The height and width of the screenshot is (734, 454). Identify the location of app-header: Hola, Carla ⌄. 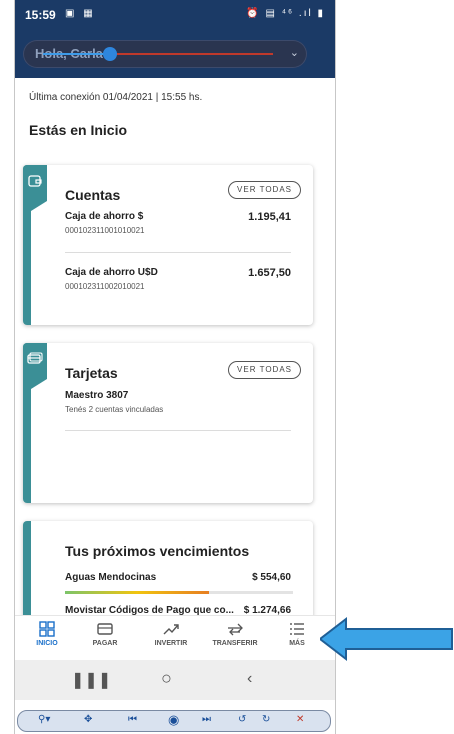
(175, 54).